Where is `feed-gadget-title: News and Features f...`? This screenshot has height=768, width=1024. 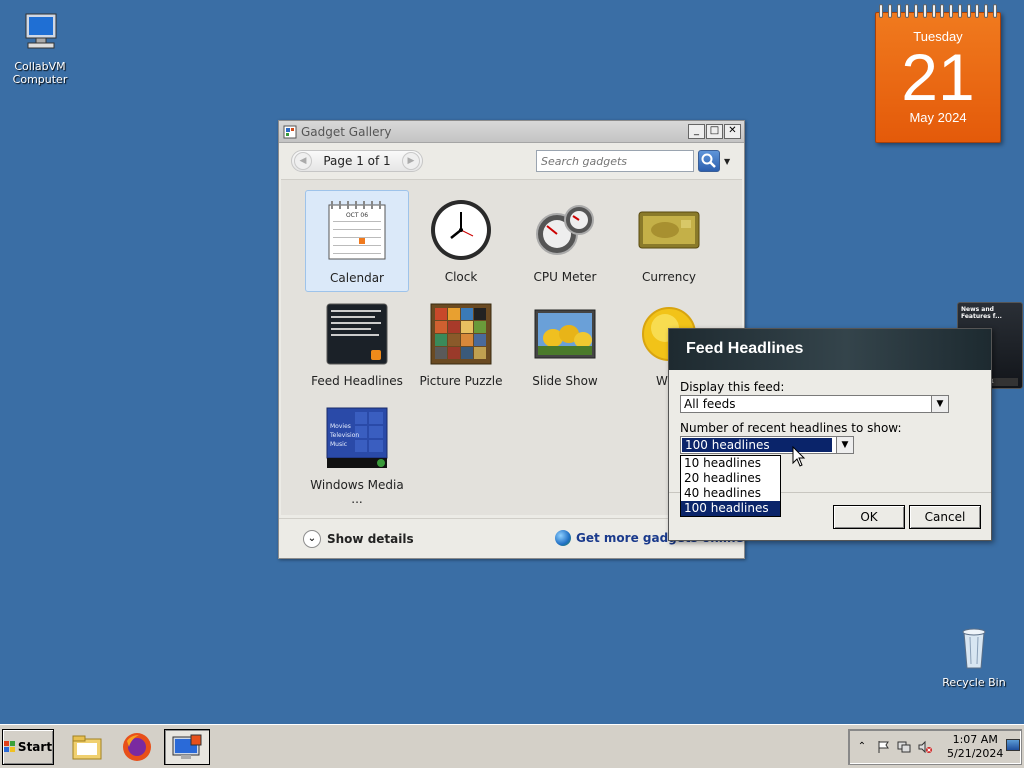 feed-gadget-title: News and Features f... is located at coordinates (981, 313).